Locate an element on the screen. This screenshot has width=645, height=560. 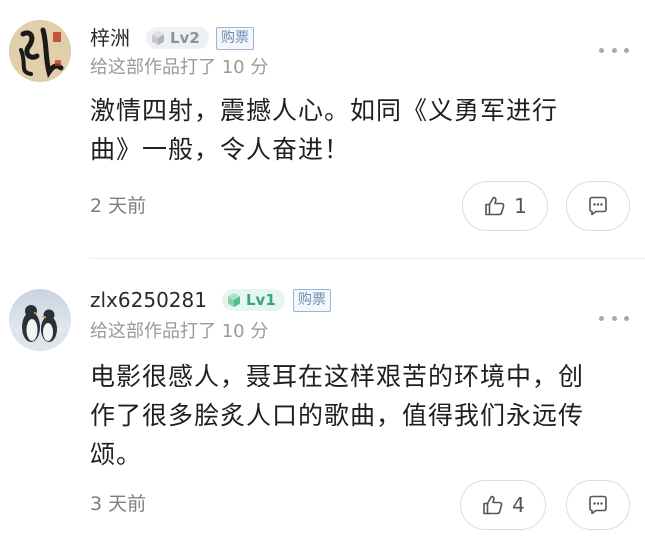
username: zlx6250281 is located at coordinates (148, 300).